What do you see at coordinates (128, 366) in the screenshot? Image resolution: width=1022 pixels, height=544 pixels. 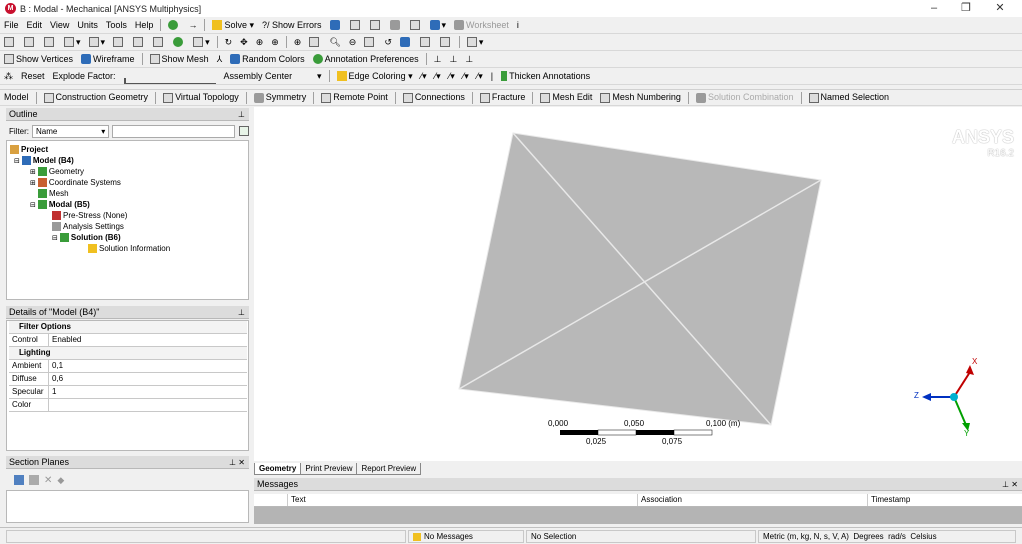 I see `details-row-ambient: Ambient 0,1` at bounding box center [128, 366].